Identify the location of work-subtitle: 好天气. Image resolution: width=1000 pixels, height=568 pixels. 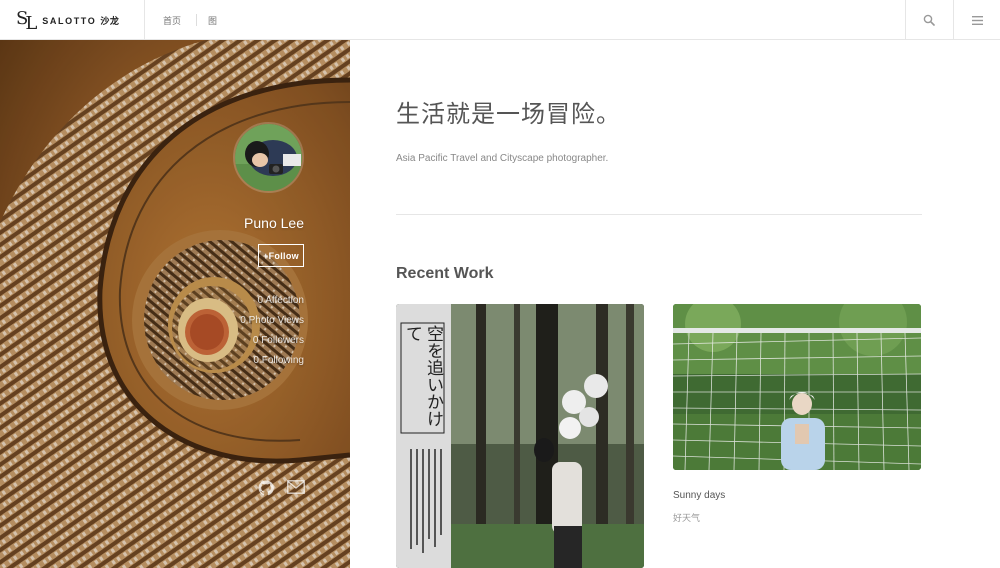
(687, 518).